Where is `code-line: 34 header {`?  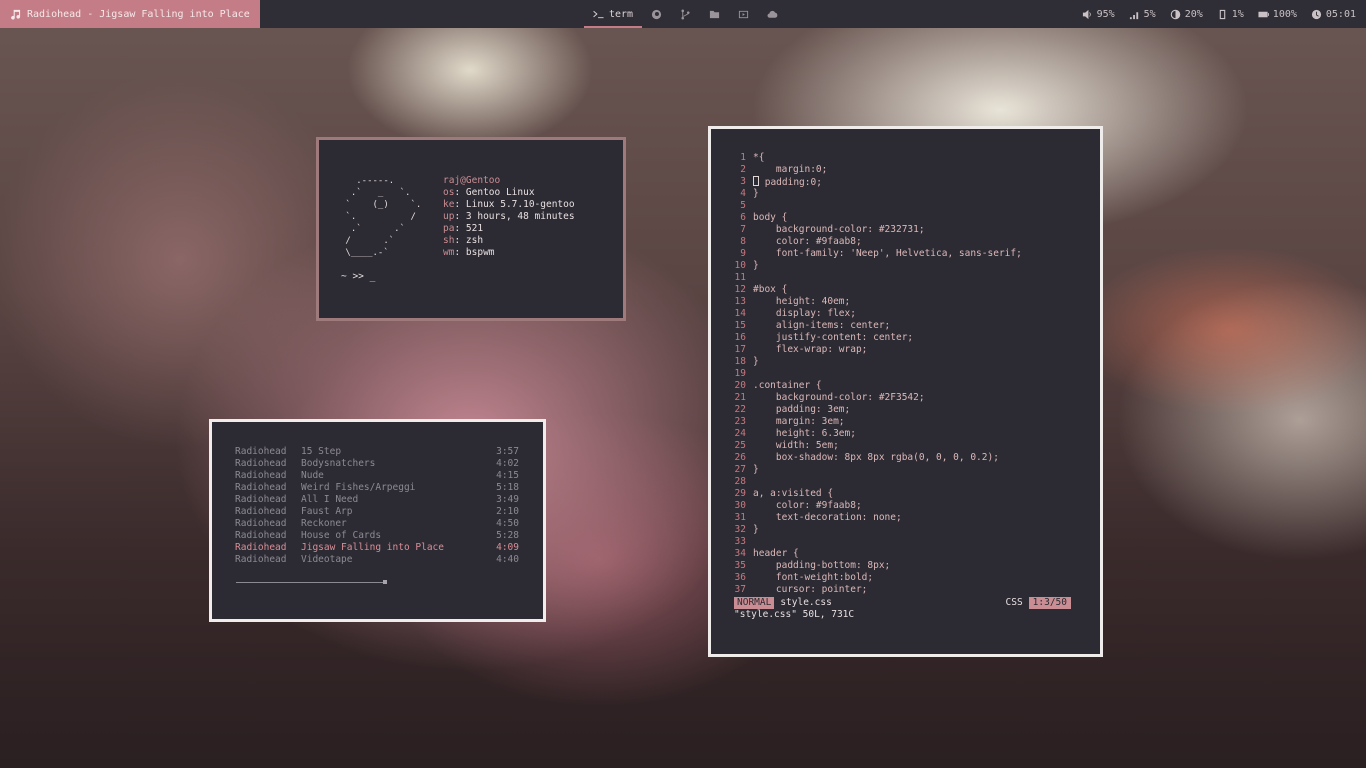
code-line: 34 header { is located at coordinates (874, 554).